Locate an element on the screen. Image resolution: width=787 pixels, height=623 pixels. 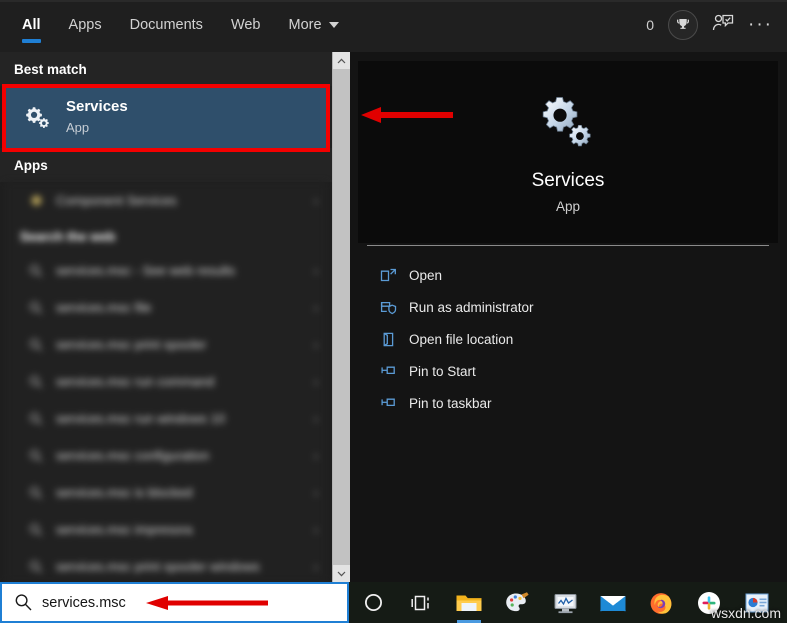
best-match-header: Best match is located at coordinates (166, 69).